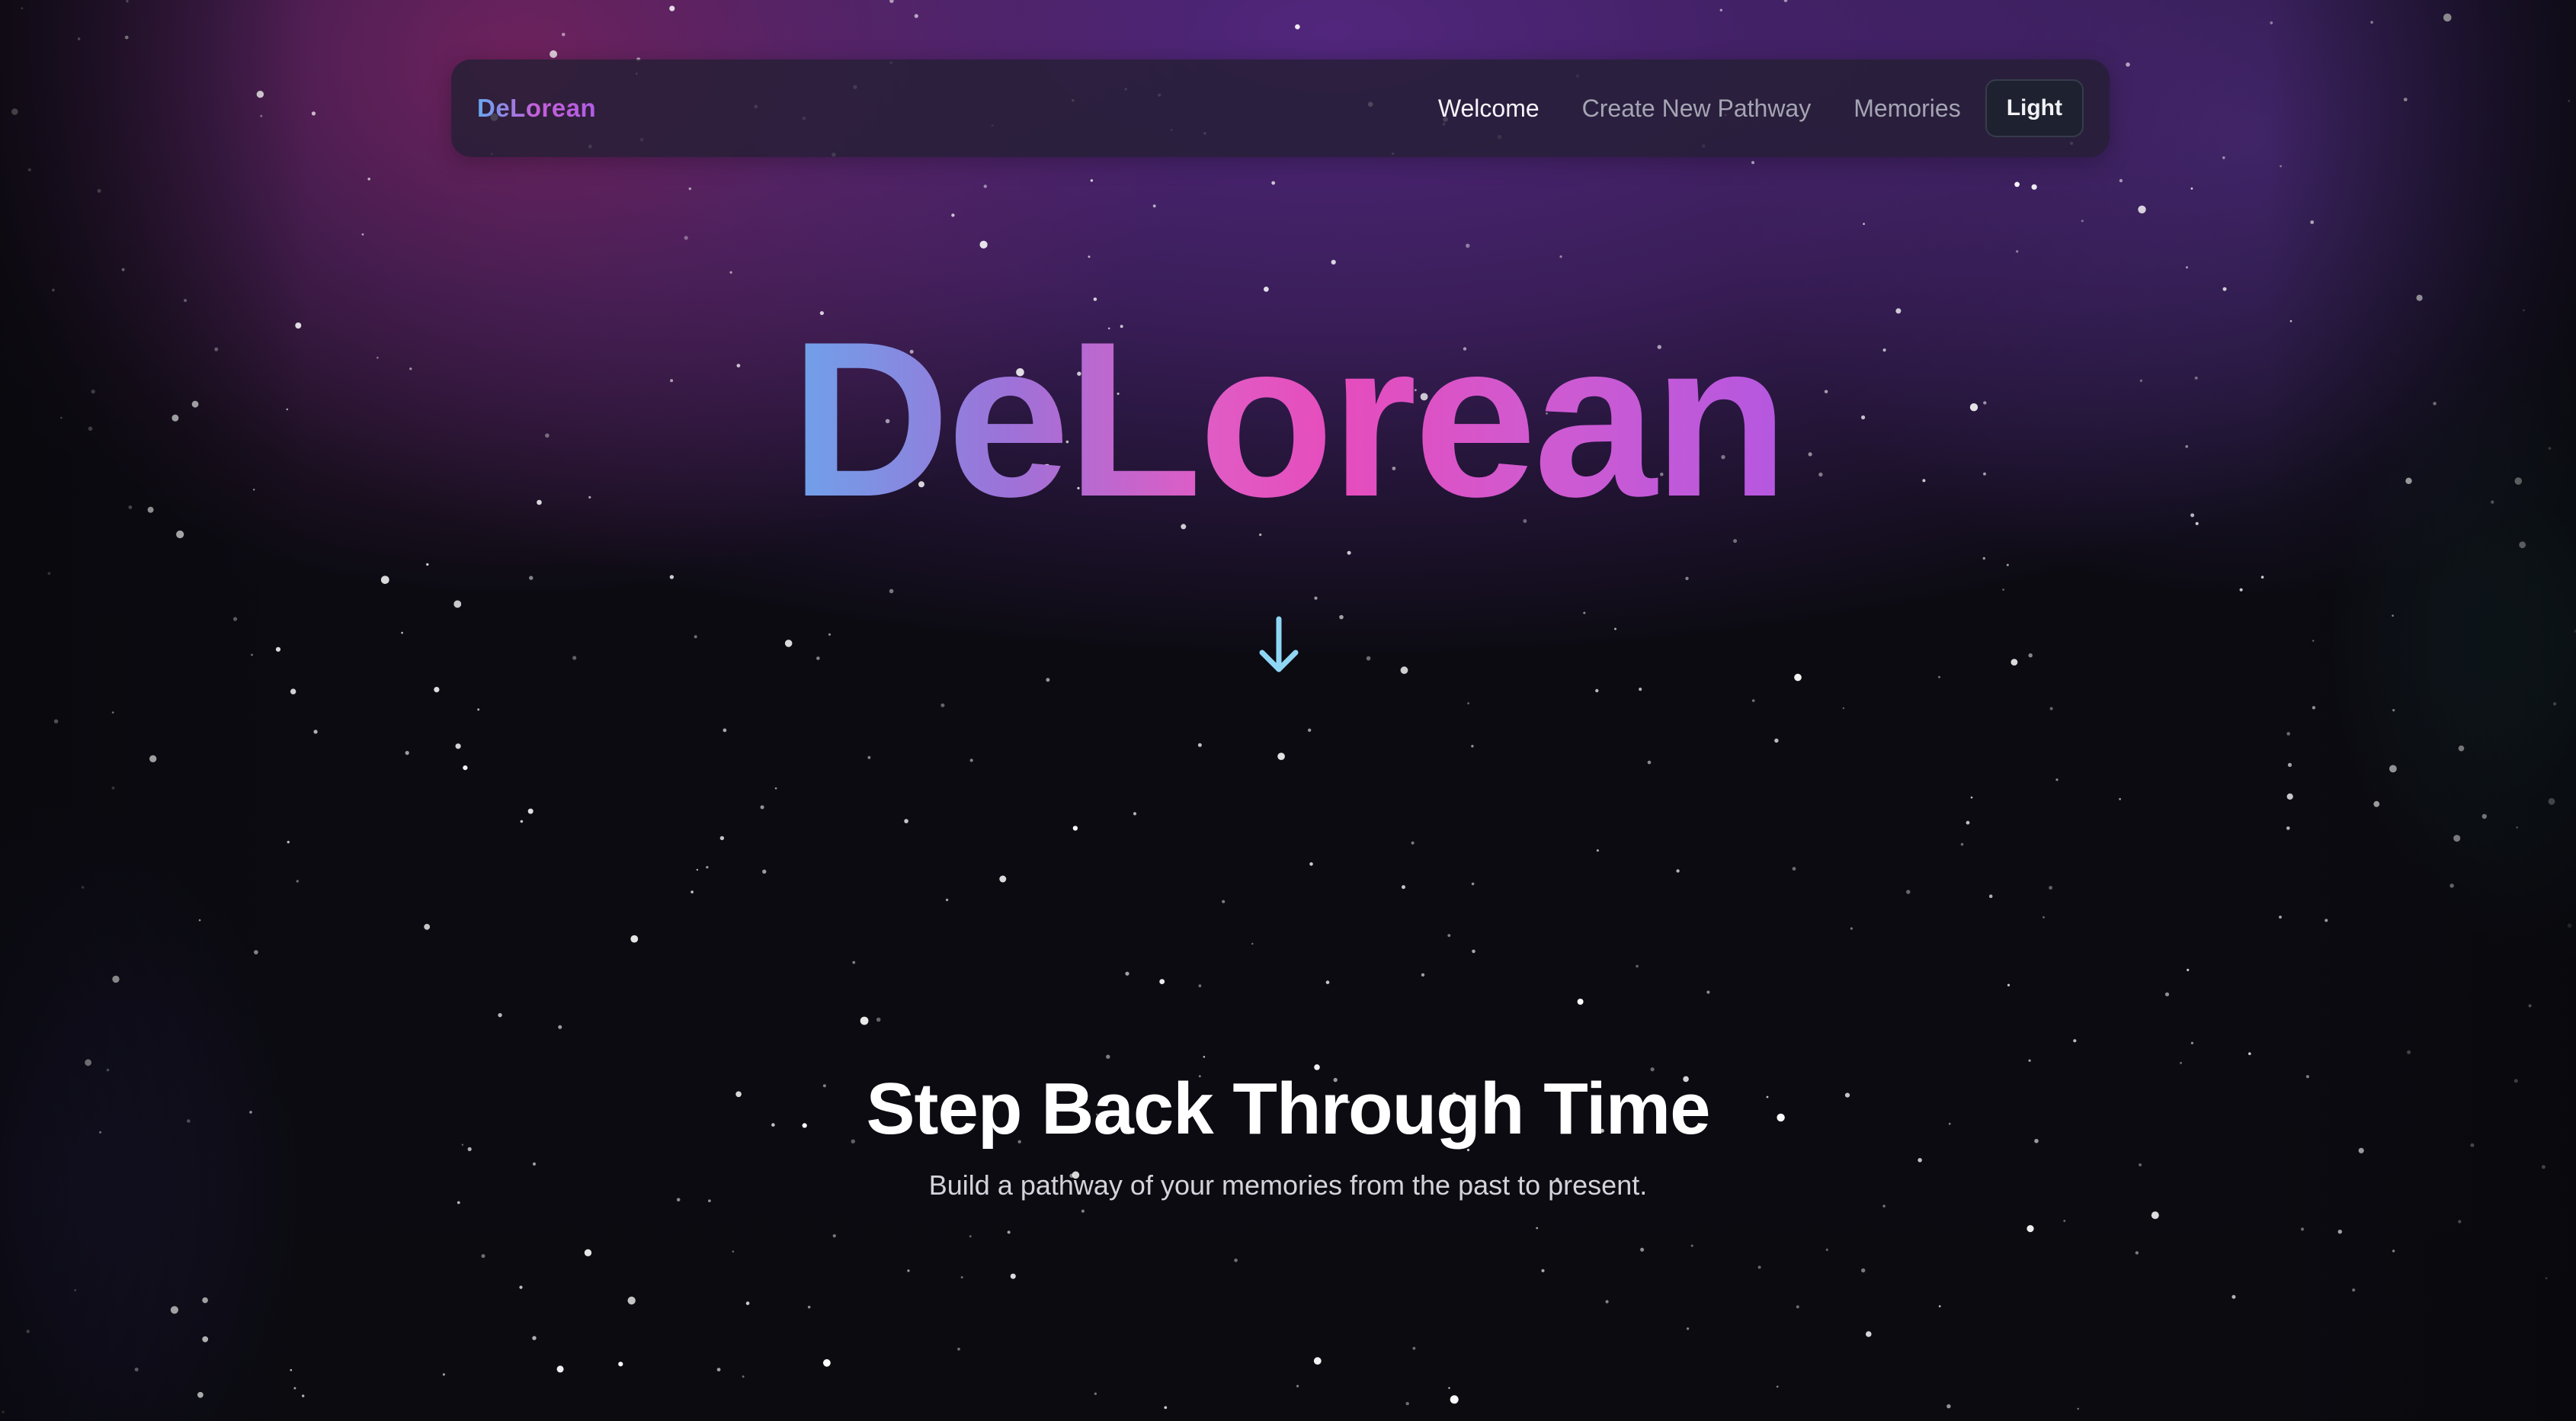 The height and width of the screenshot is (1421, 2576). What do you see at coordinates (1288, 1109) in the screenshot?
I see `section-title: Step Back Through Time` at bounding box center [1288, 1109].